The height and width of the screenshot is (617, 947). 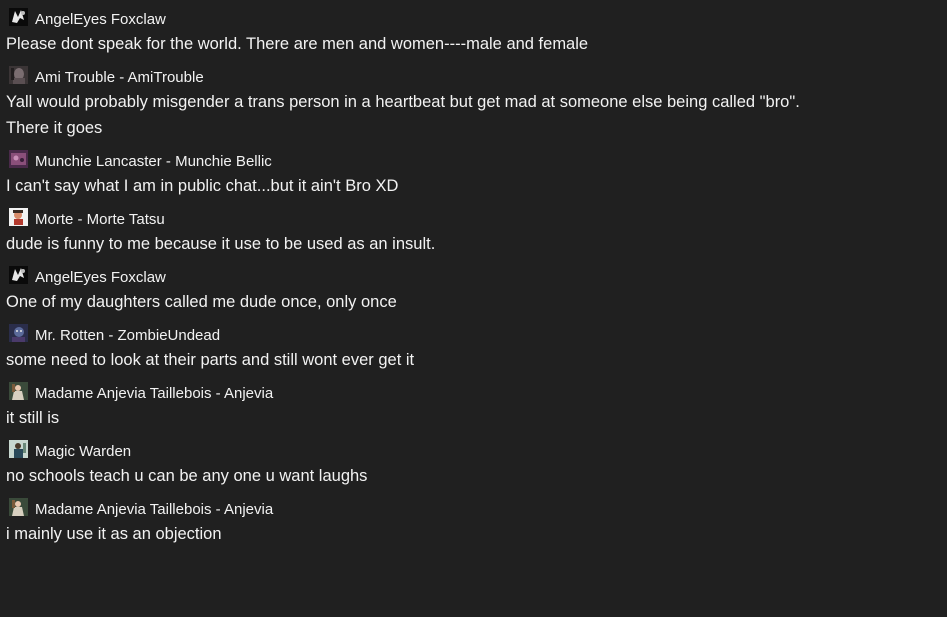 I want to click on message-author: Mr. Rotten - ZombieUndead, so click(x=475, y=335).